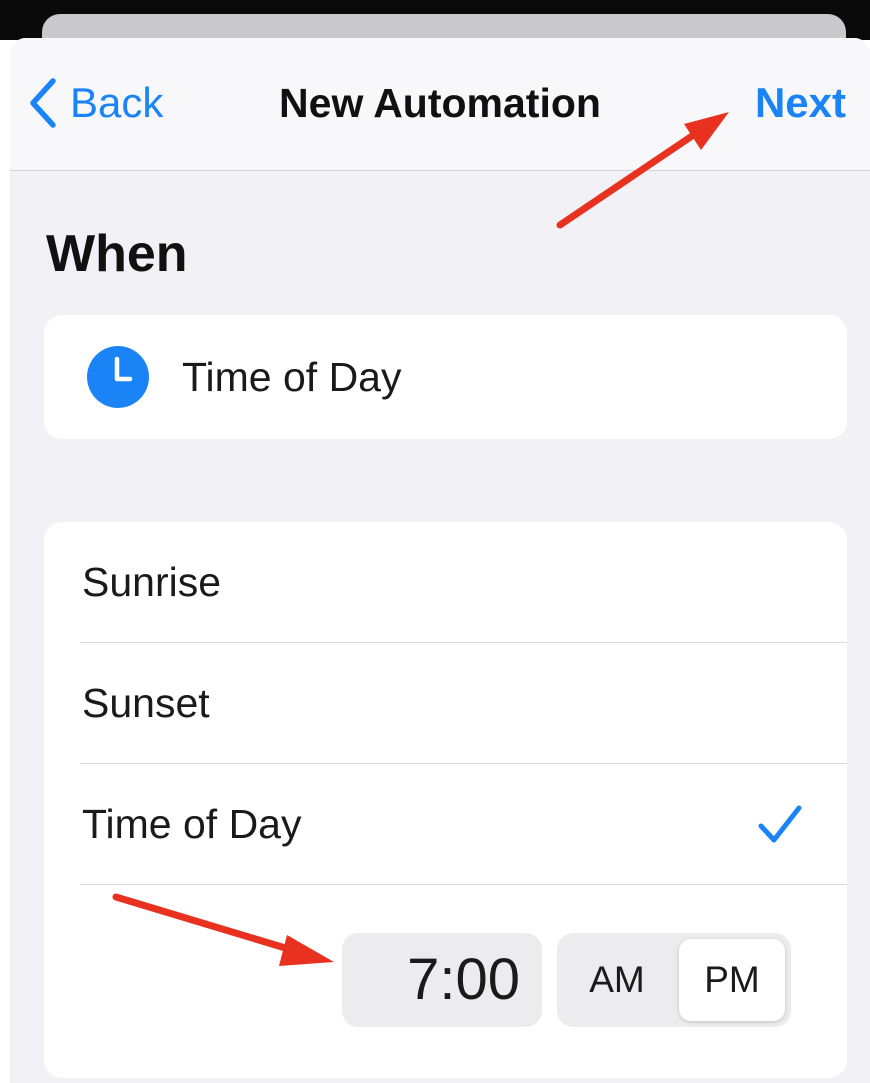 Image resolution: width=870 pixels, height=1083 pixels. What do you see at coordinates (442, 980) in the screenshot?
I see `time-picker-field: 7:00` at bounding box center [442, 980].